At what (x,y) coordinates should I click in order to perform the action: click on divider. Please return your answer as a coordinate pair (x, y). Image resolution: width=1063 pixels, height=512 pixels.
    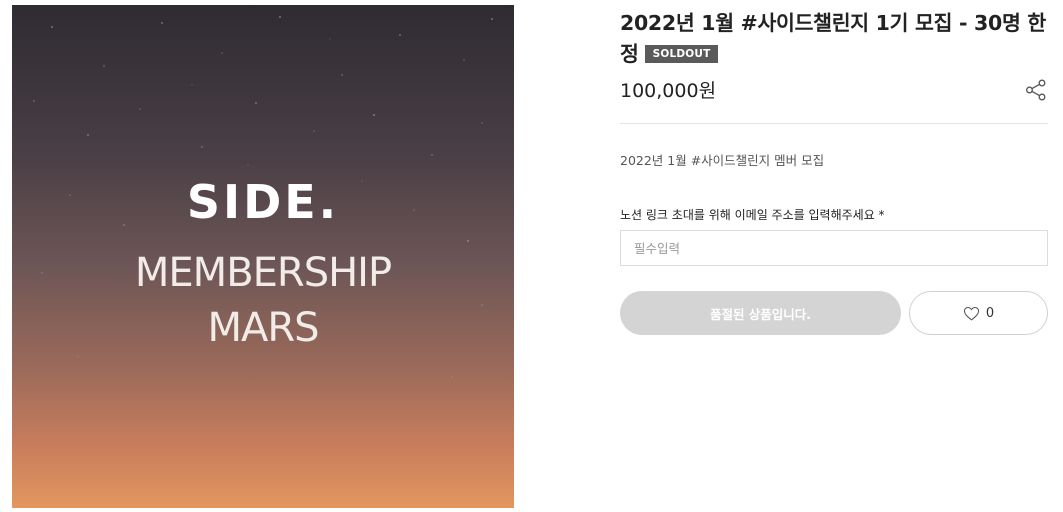
    Looking at the image, I should click on (834, 123).